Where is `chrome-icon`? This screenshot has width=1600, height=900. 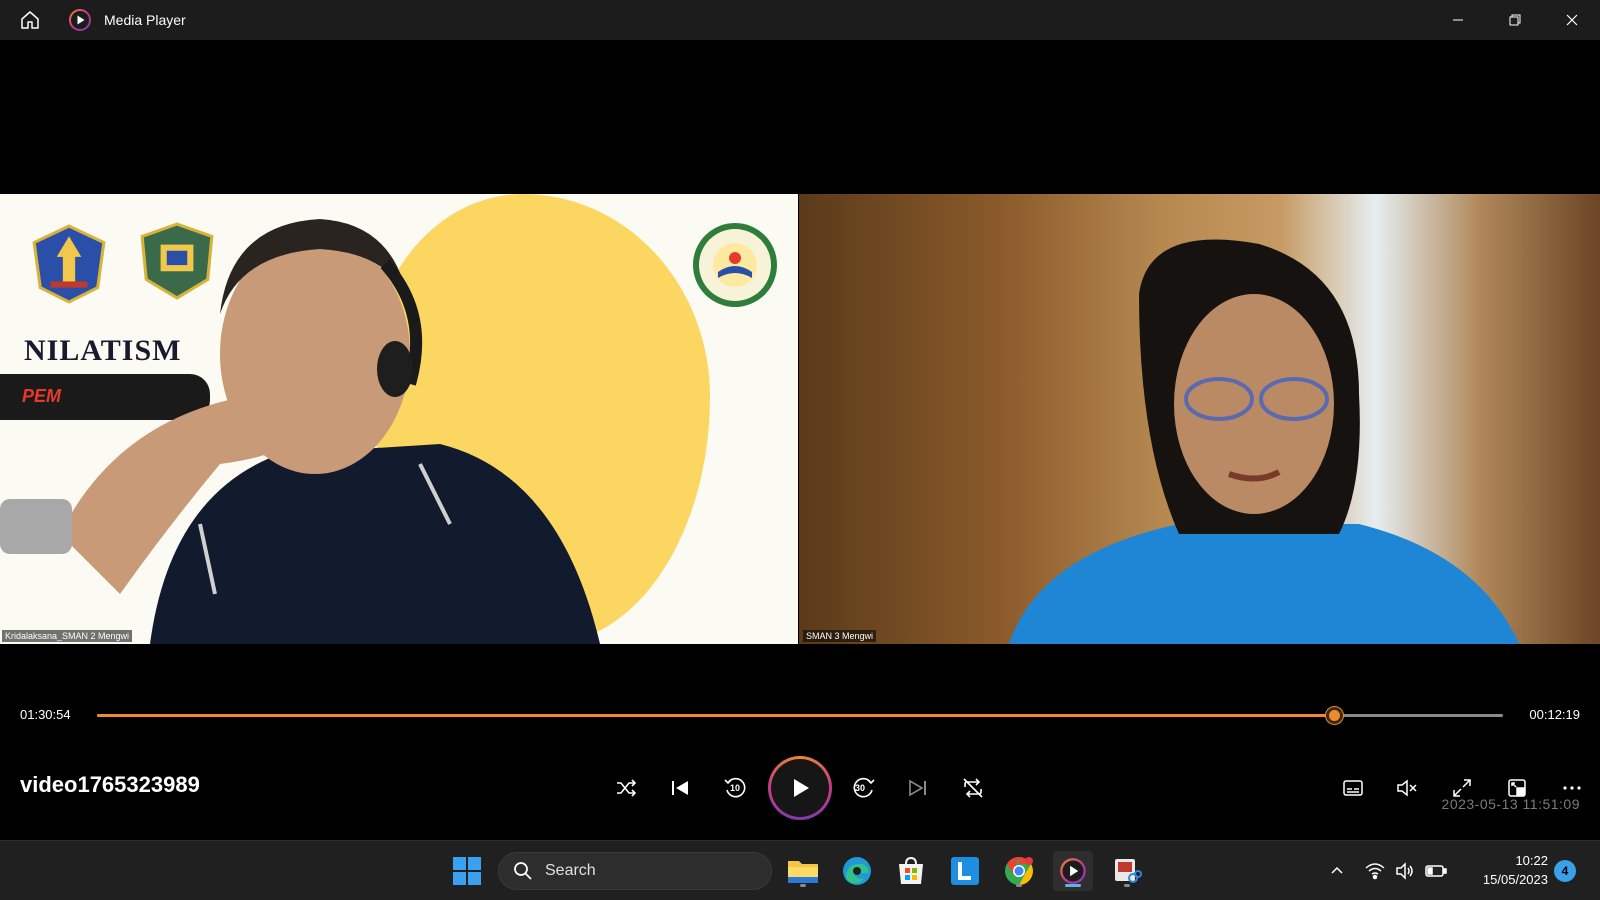 chrome-icon is located at coordinates (1019, 871).